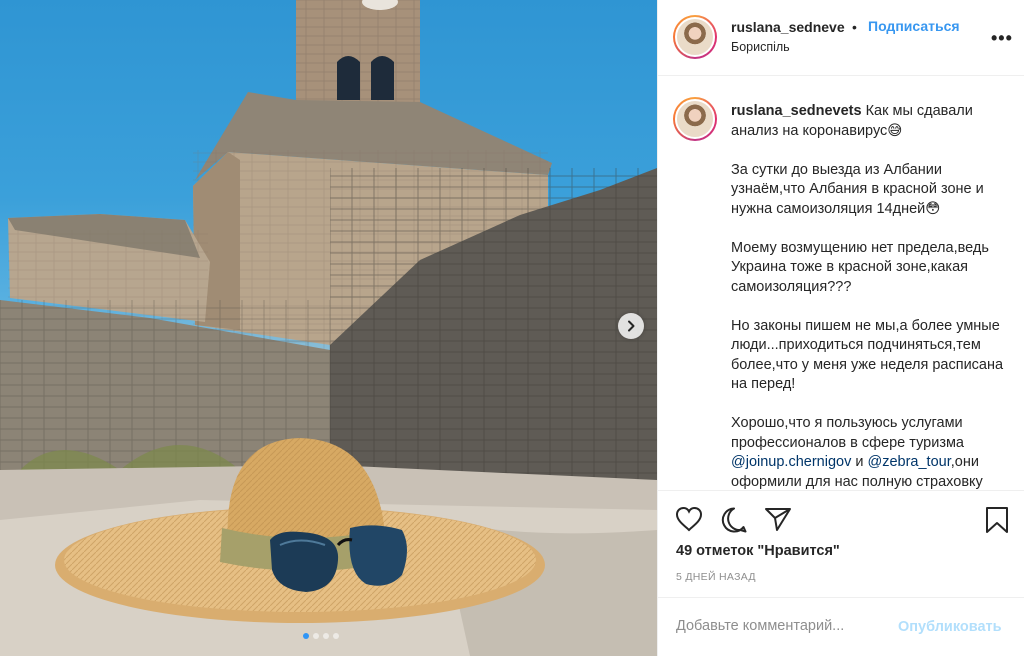 This screenshot has height=656, width=1024. I want to click on author-username: ruslana_sedneve, so click(788, 27).